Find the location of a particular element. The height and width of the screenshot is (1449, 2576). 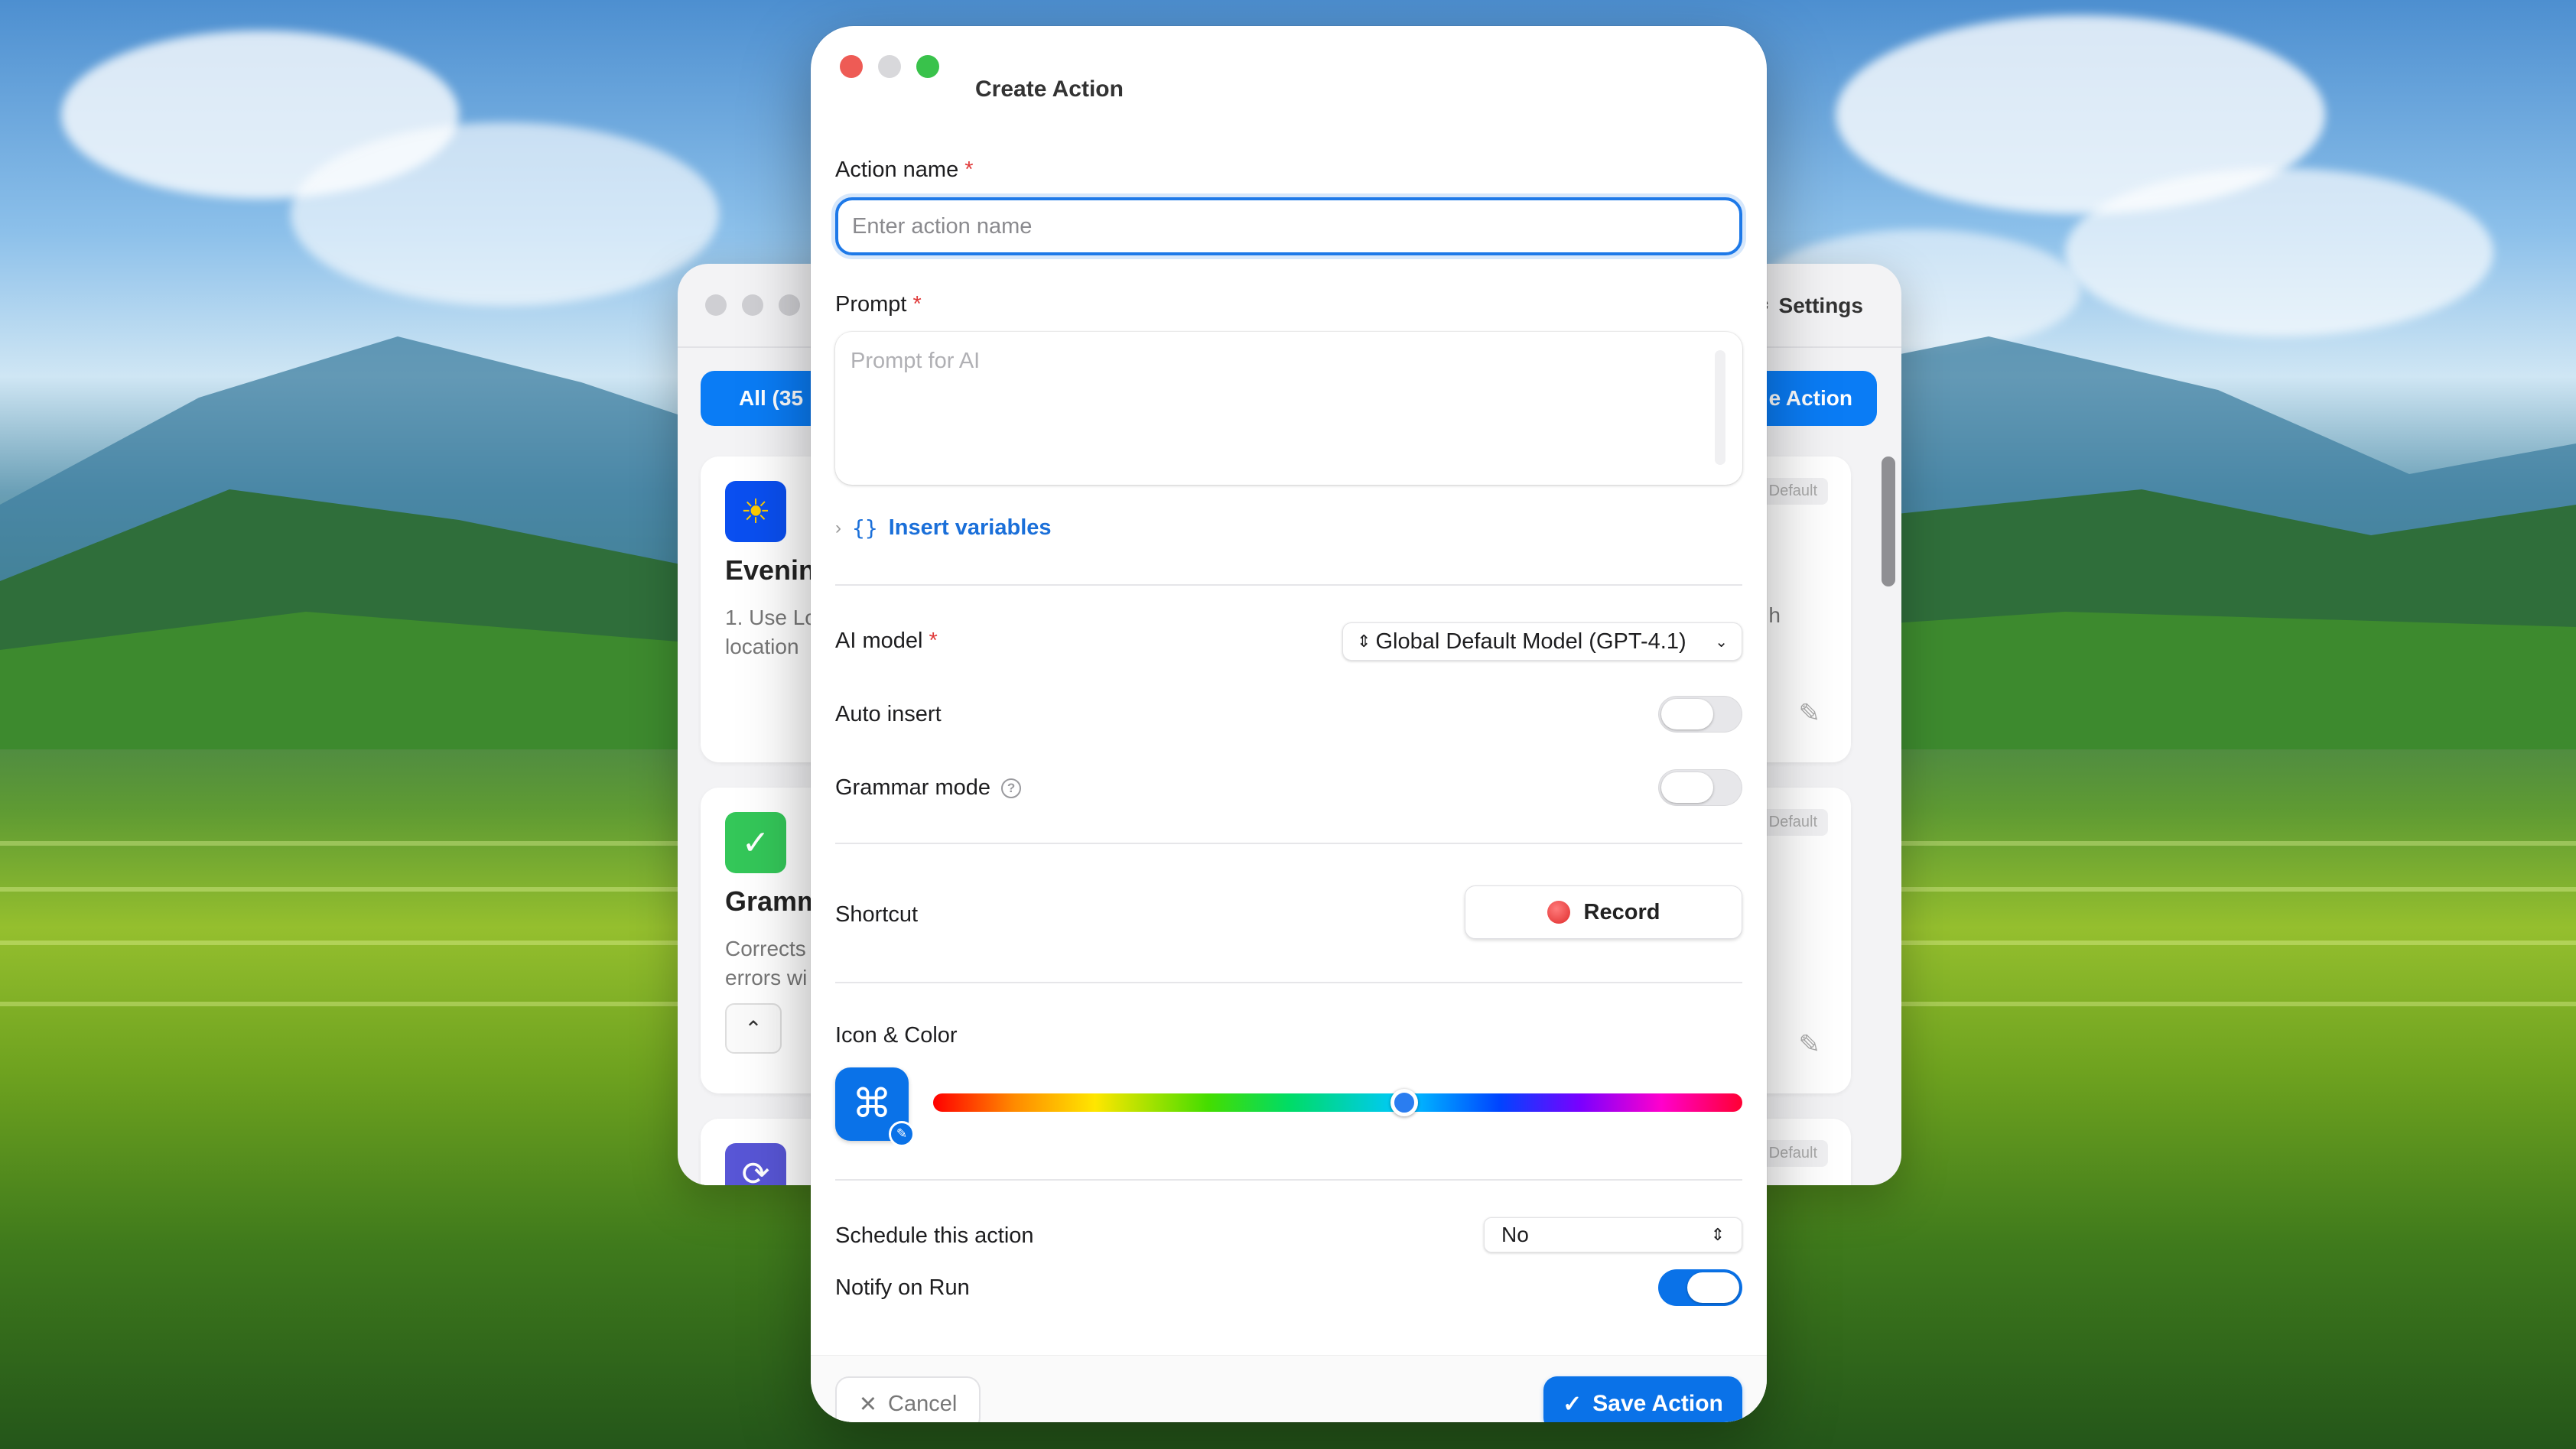

help-icon: ? is located at coordinates (1011, 789).